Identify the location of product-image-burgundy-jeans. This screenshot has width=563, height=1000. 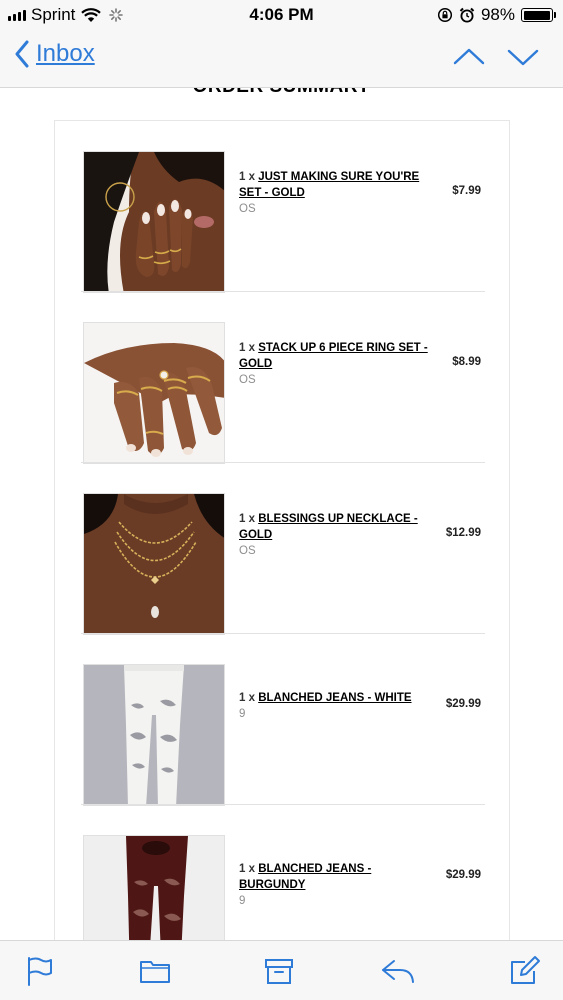
(154, 887).